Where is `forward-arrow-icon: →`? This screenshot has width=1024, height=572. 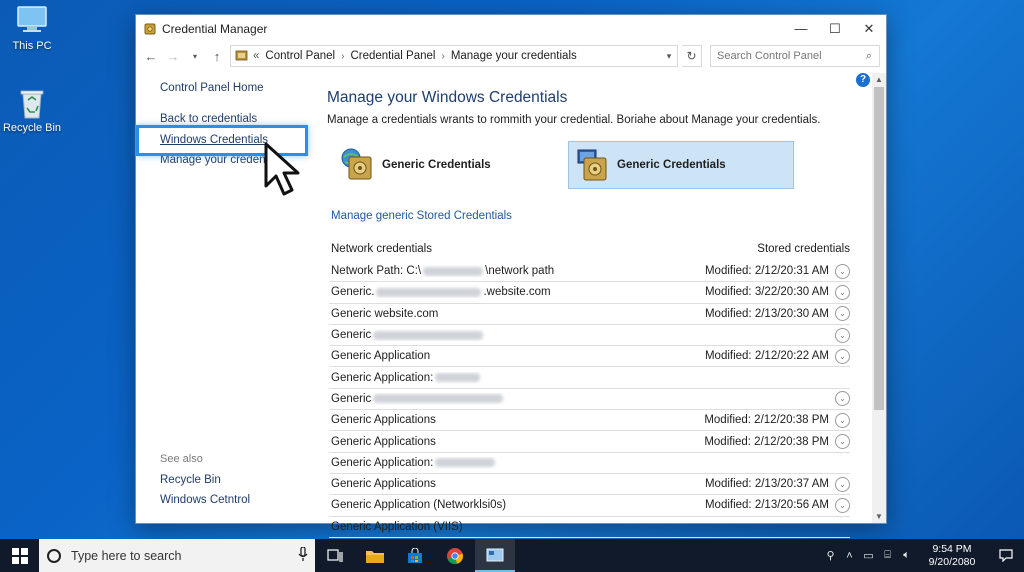
forward-arrow-icon: → is located at coordinates (173, 56).